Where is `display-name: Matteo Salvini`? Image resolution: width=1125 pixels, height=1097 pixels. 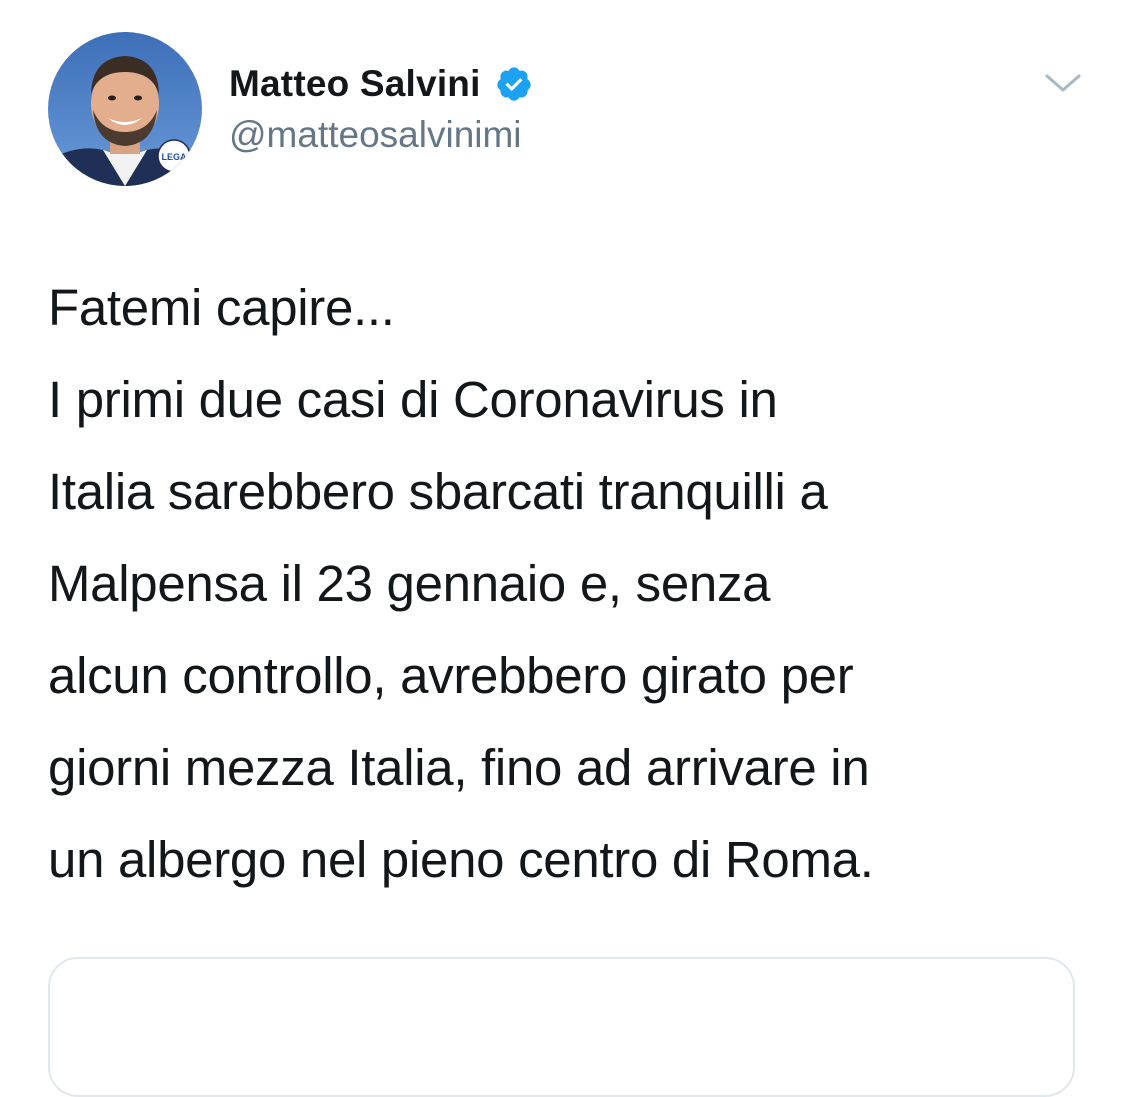
display-name: Matteo Salvini is located at coordinates (355, 84).